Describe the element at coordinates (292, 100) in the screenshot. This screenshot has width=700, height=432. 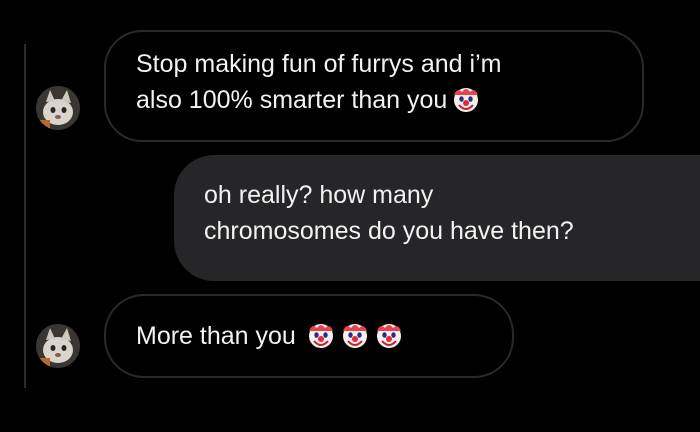
I see `message-text-line: also 100% smarter than you` at that location.